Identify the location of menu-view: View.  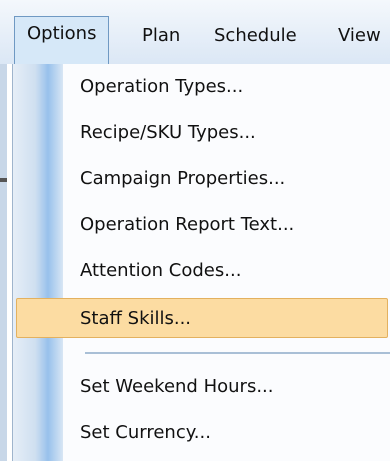
(359, 36).